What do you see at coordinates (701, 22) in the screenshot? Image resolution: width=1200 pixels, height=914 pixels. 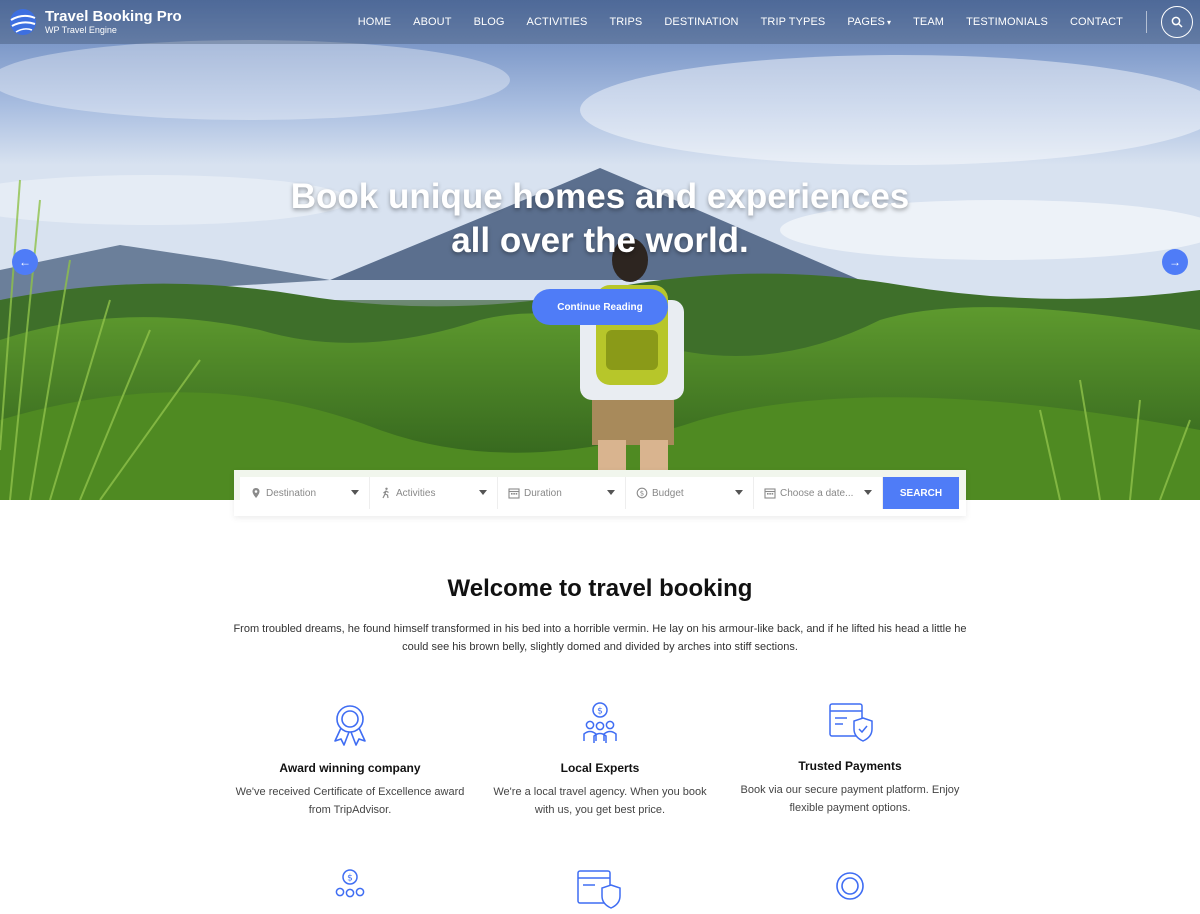 I see `nav-item-destination: DESTINATION` at bounding box center [701, 22].